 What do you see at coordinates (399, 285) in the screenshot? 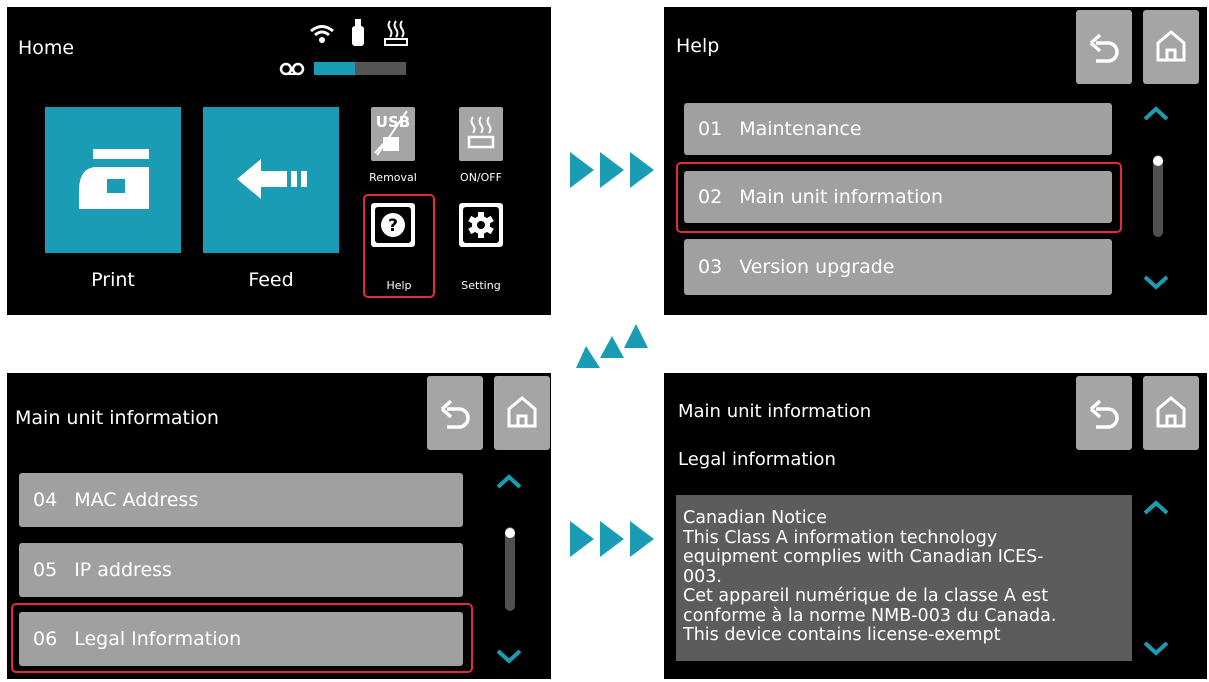
I see `help-label: Help` at bounding box center [399, 285].